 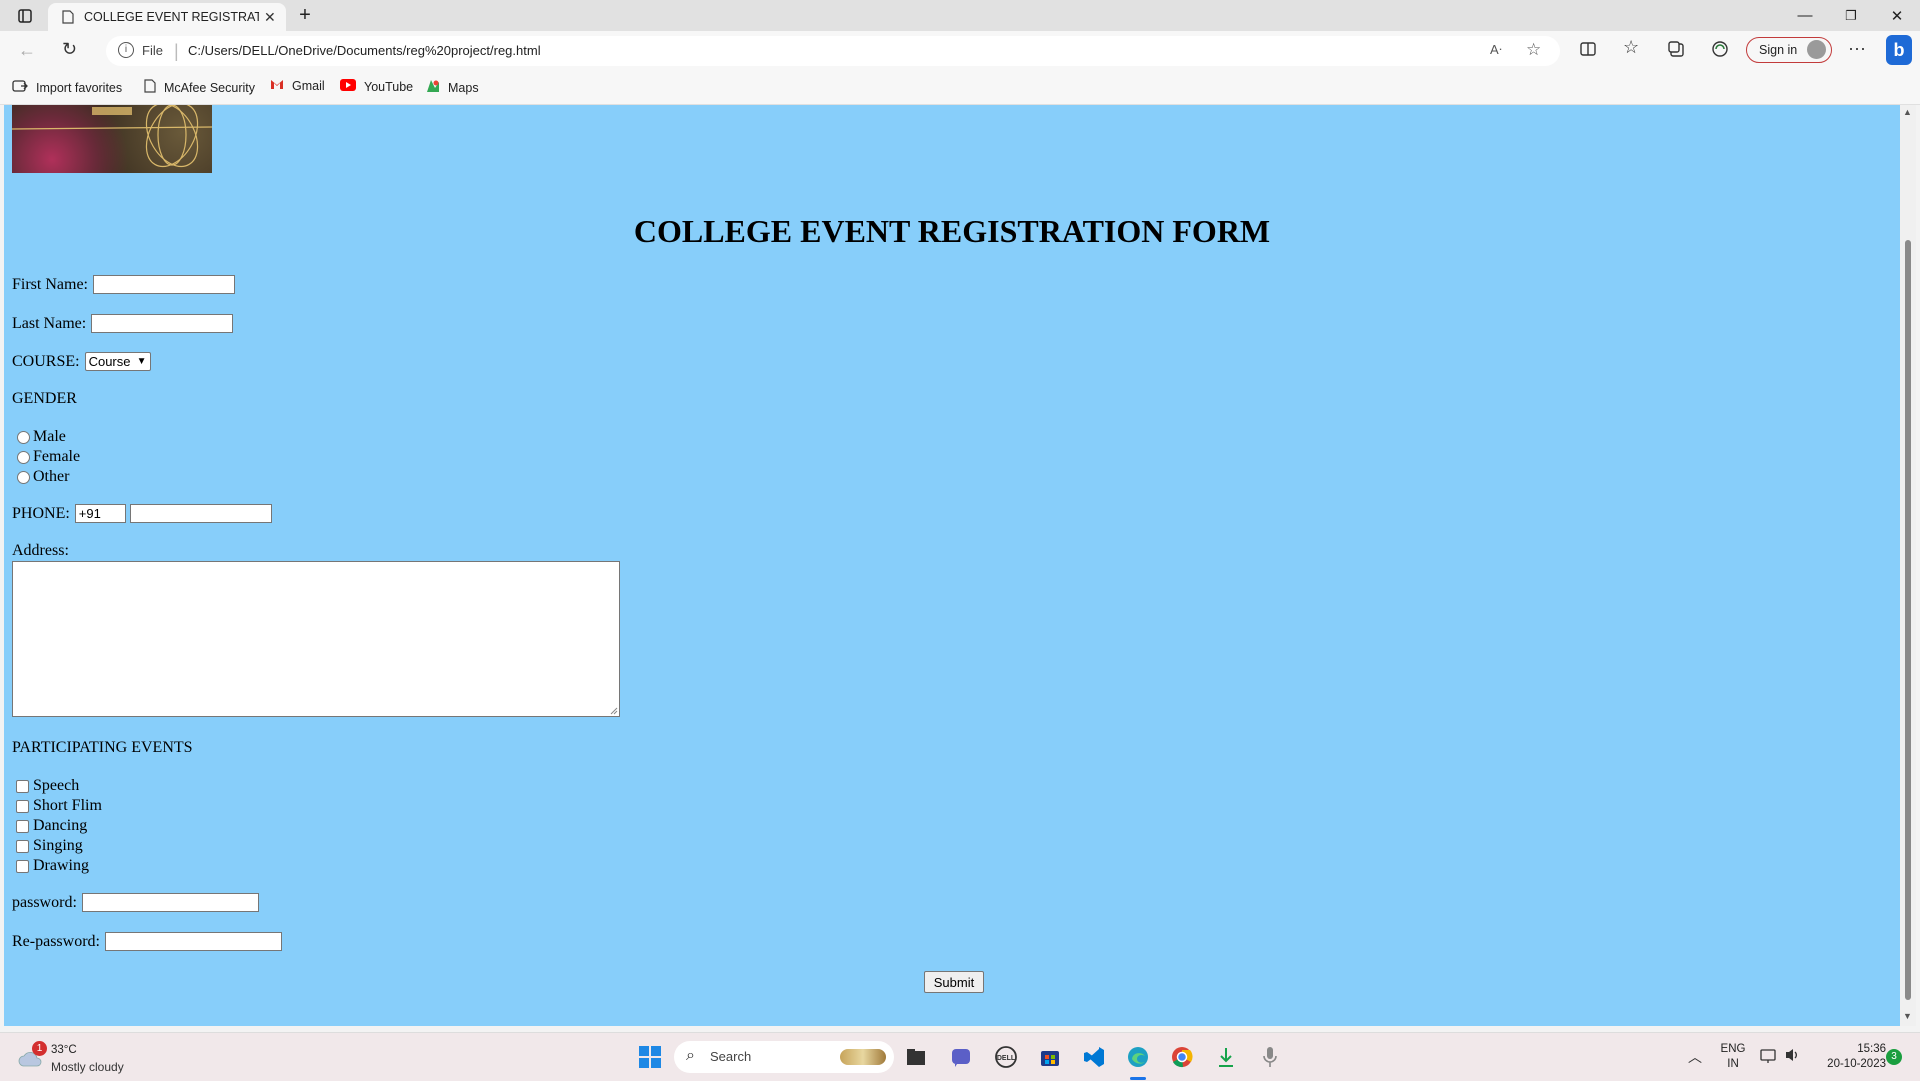 I want to click on repassword-row: Re-password:, so click(x=147, y=941).